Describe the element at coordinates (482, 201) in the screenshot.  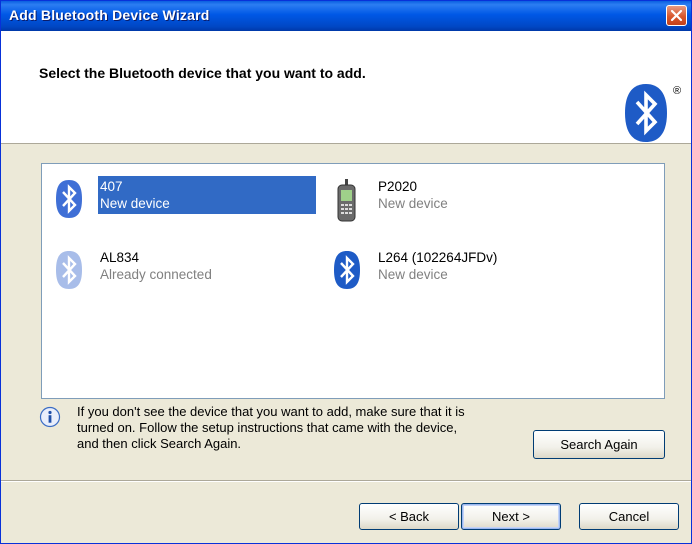
I see `device-item-p2020: P2020 New device` at that location.